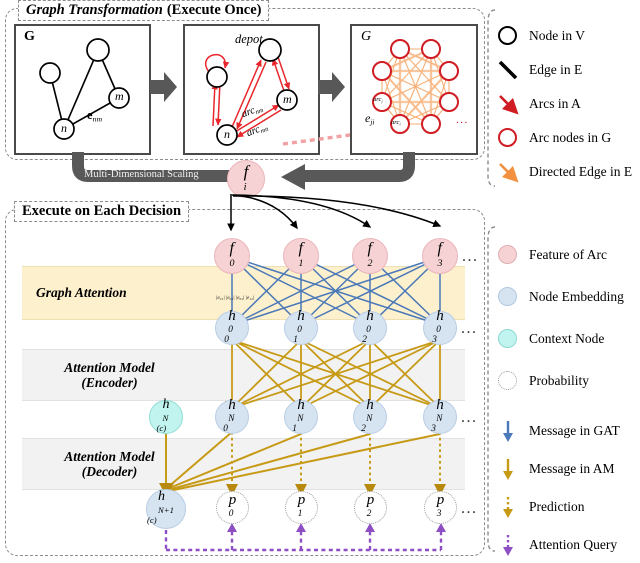 This screenshot has height=563, width=640. Describe the element at coordinates (301, 507) in the screenshot. I see `node-p1: p1` at that location.